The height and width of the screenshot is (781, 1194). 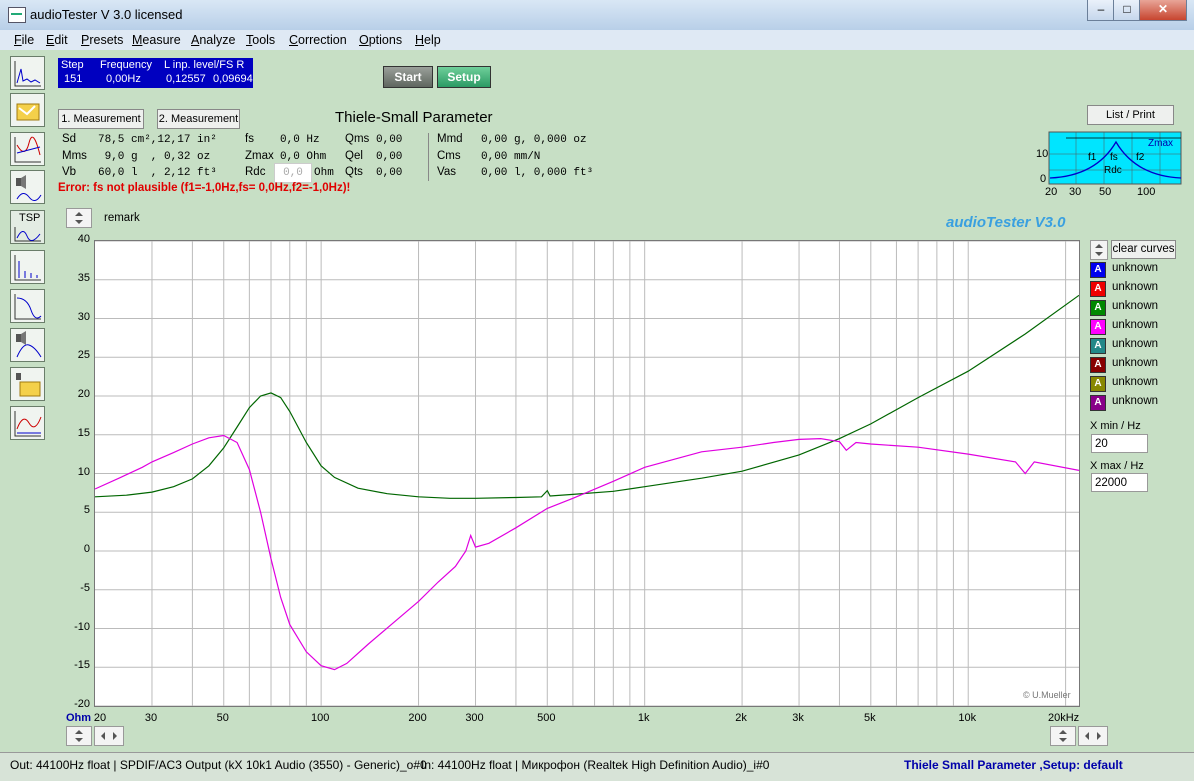 I want to click on level-right-value: 0,09694, so click(x=233, y=79).